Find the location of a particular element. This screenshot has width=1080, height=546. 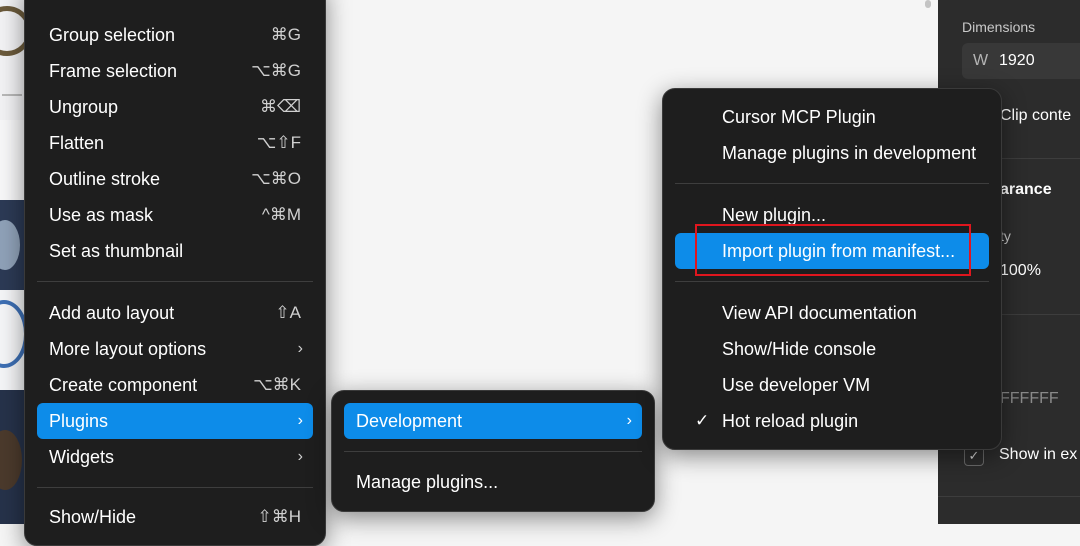

menu-item-hot-reload-plugin: ✓ Hot reload plugin is located at coordinates (832, 421).